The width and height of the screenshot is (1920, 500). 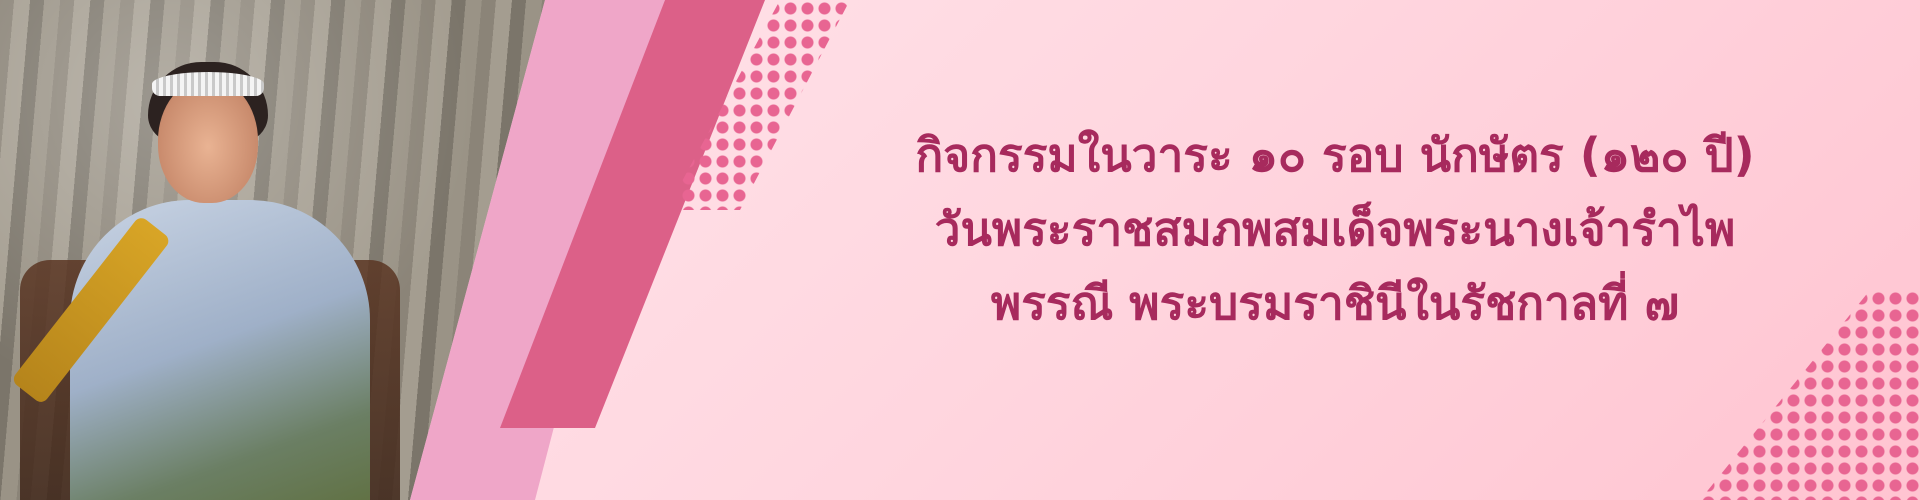 I want to click on photo-figure-face, so click(x=208, y=140).